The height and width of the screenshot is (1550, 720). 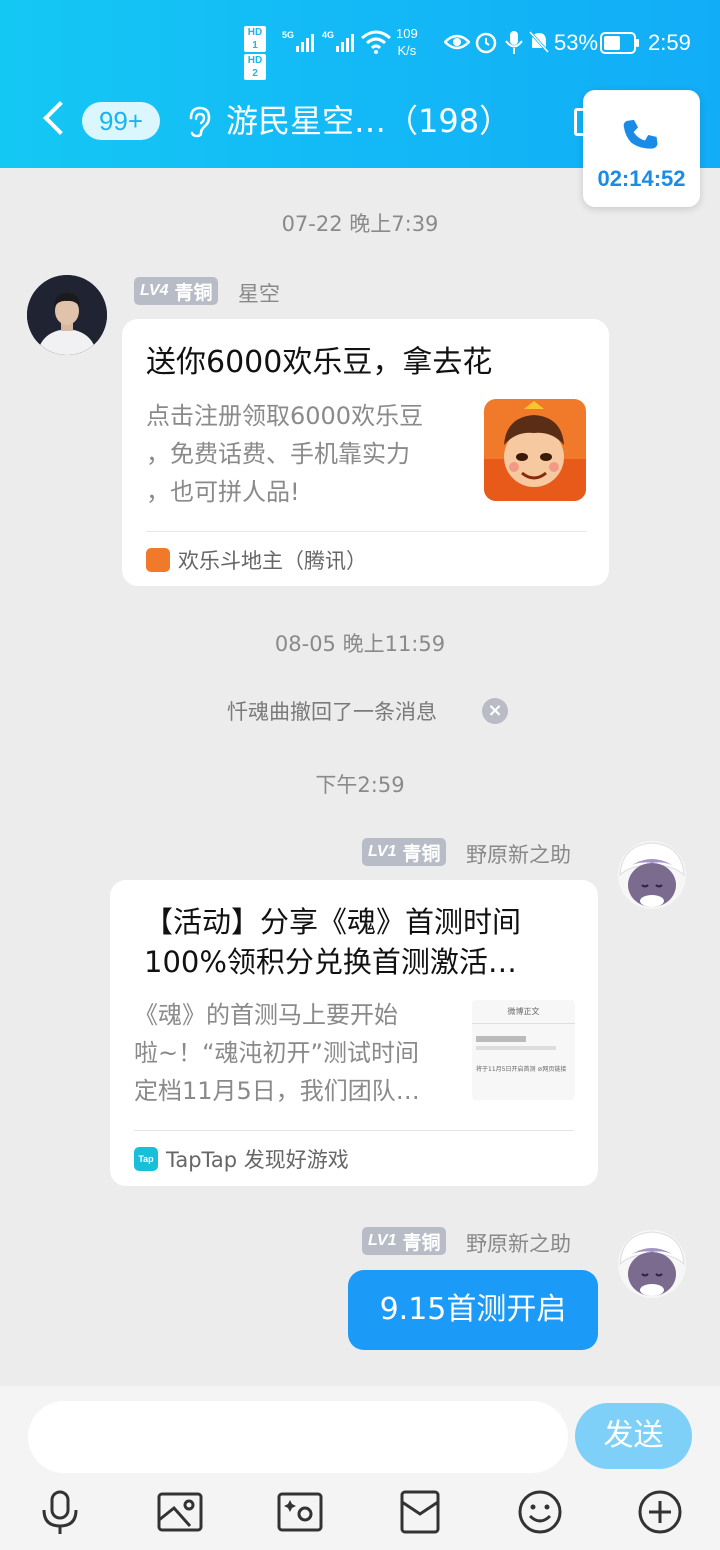 I want to click on game-thumbnail, so click(x=535, y=450).